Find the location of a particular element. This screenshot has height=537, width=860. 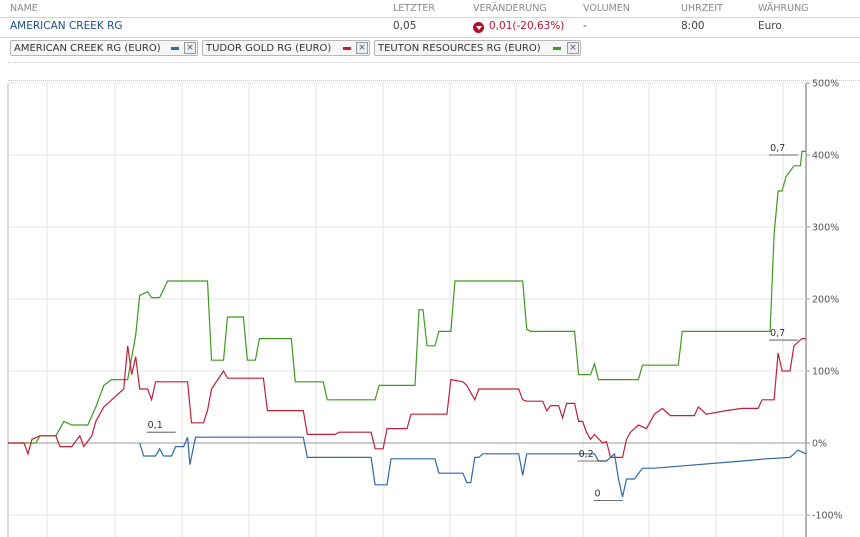

y-tick-label: -100% is located at coordinates (827, 516).